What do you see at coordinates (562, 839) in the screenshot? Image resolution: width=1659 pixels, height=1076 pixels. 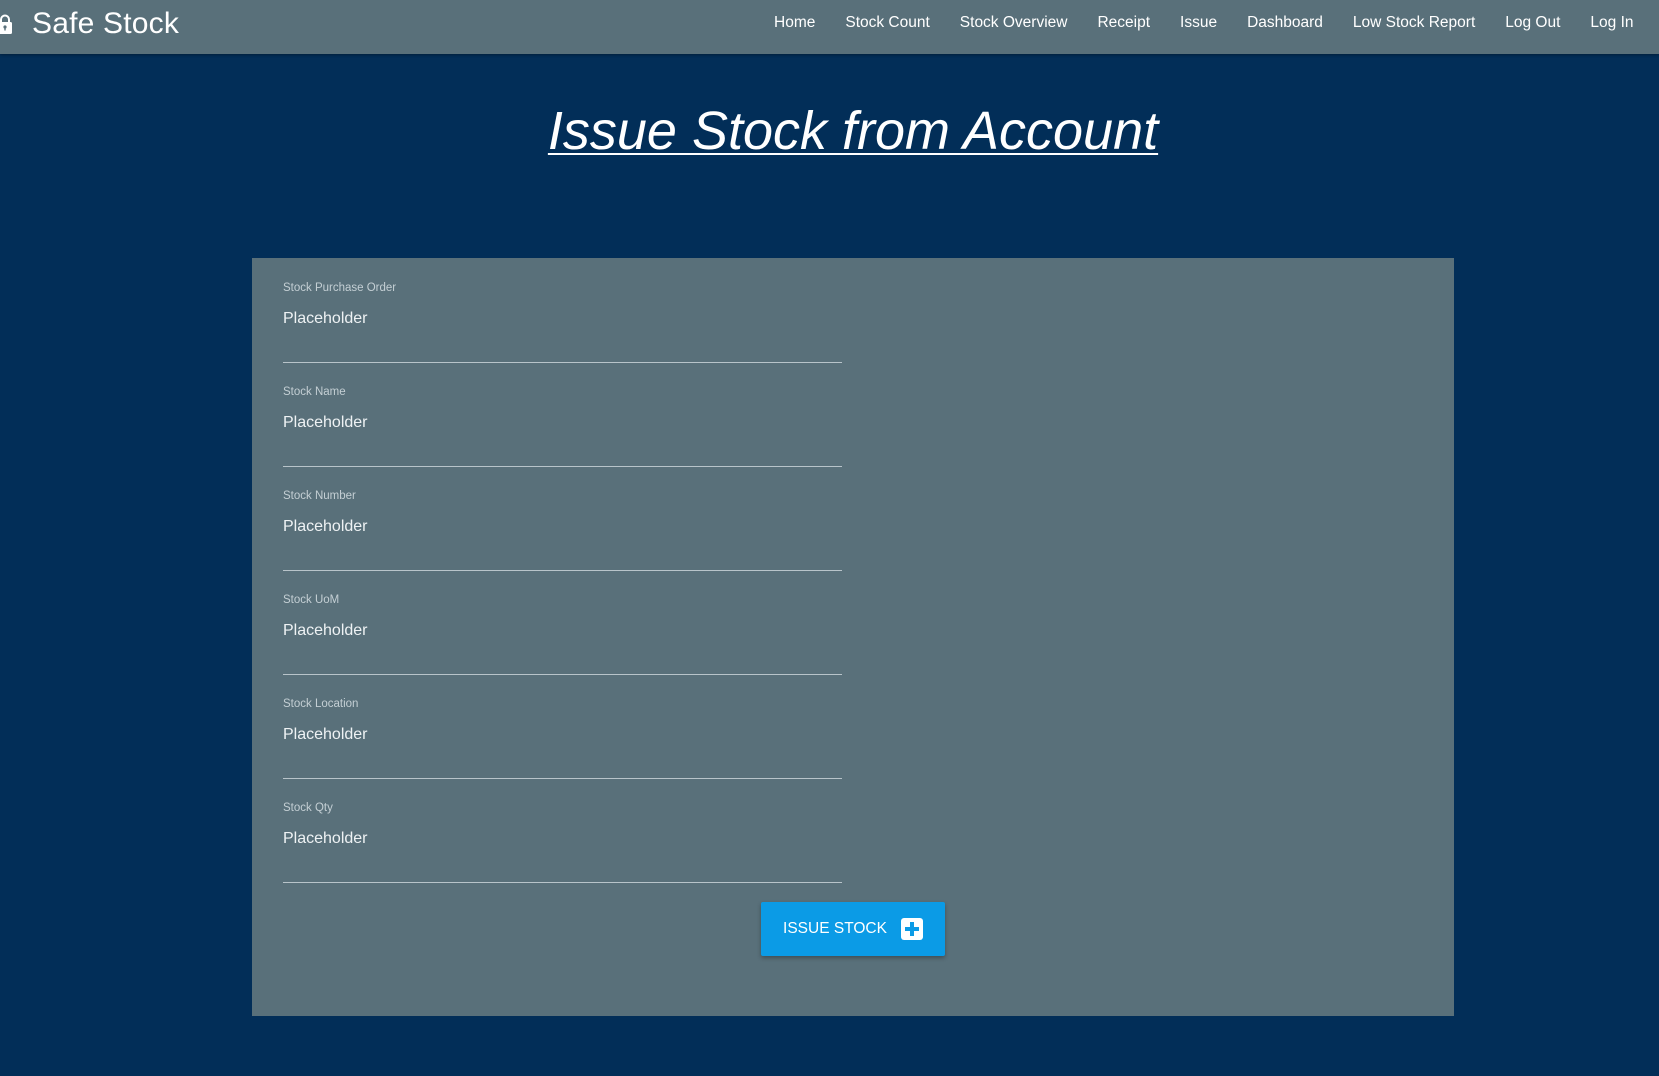 I see `stock-qty-input` at bounding box center [562, 839].